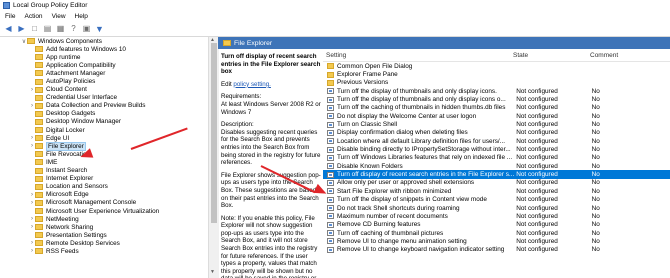 This screenshot has height=278, width=670. What do you see at coordinates (58, 138) in the screenshot?
I see `tree-item-label: Edge UI` at bounding box center [58, 138].